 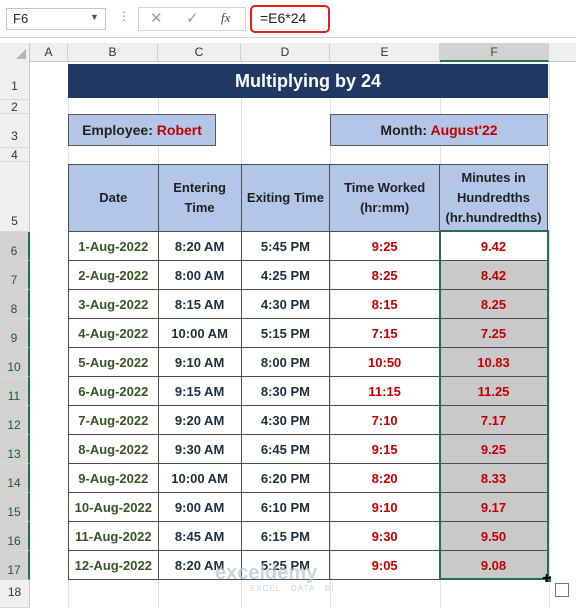 What do you see at coordinates (113, 391) in the screenshot?
I see `date-cell: 6-Aug-2022` at bounding box center [113, 391].